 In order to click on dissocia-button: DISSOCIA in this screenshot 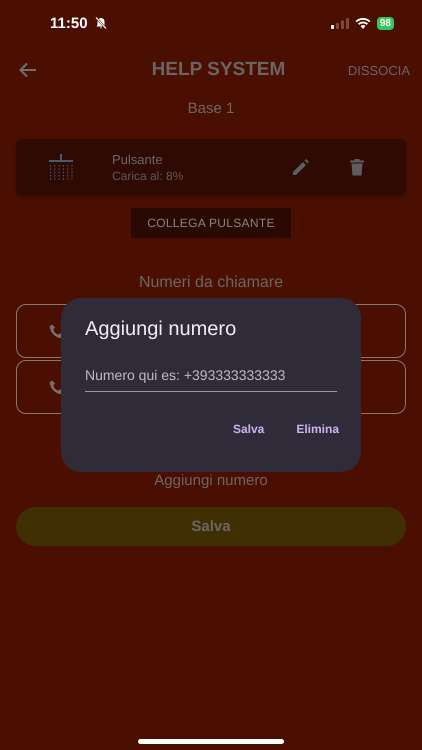, I will do `click(379, 70)`.